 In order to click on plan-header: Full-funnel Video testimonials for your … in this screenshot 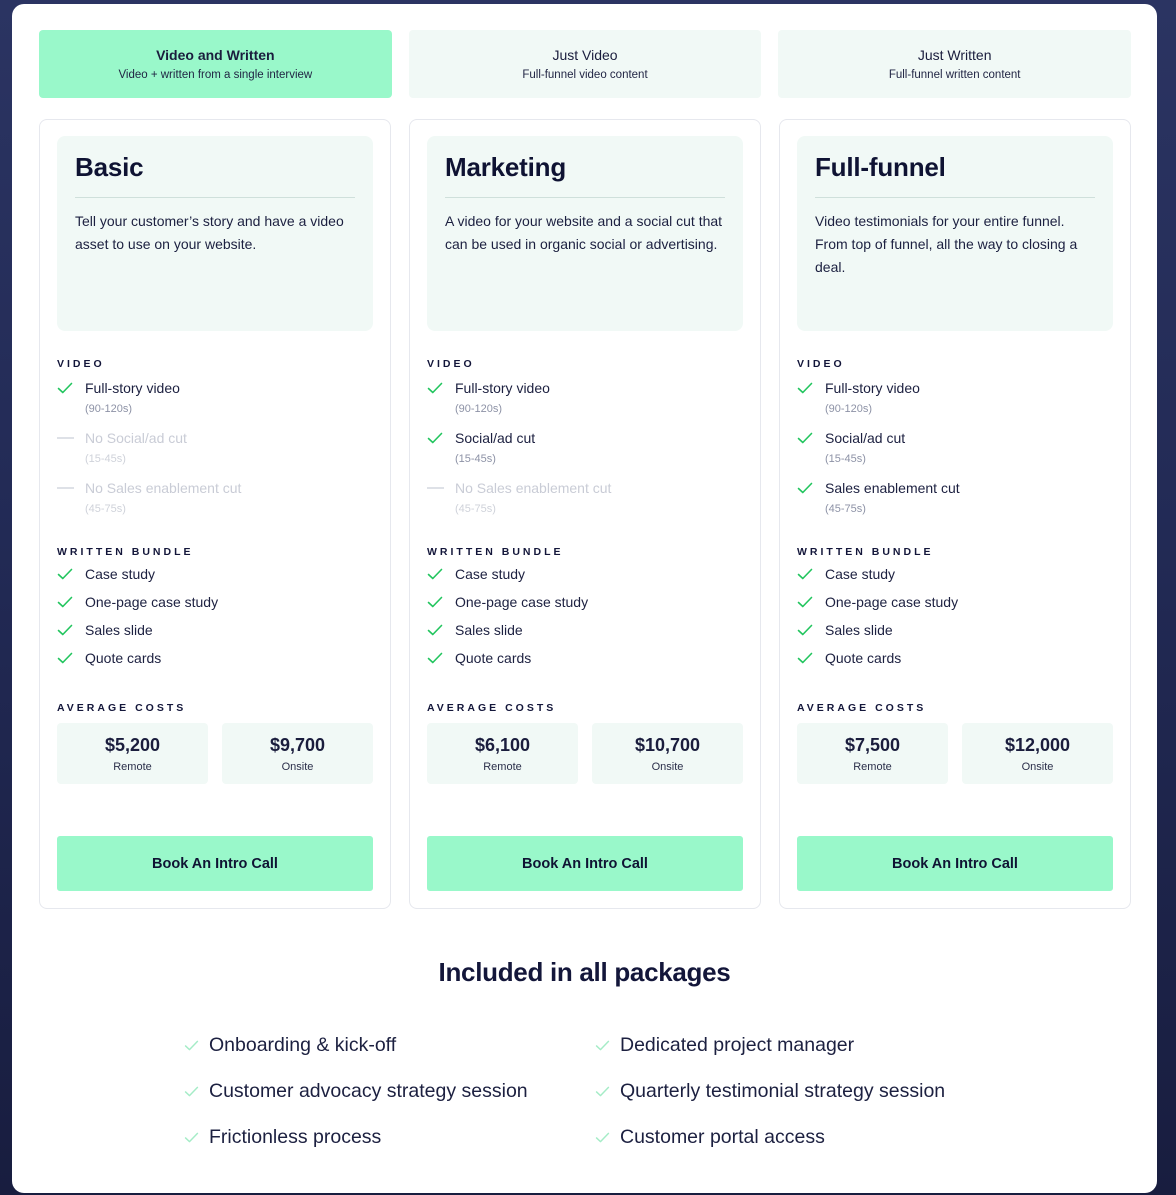, I will do `click(955, 233)`.